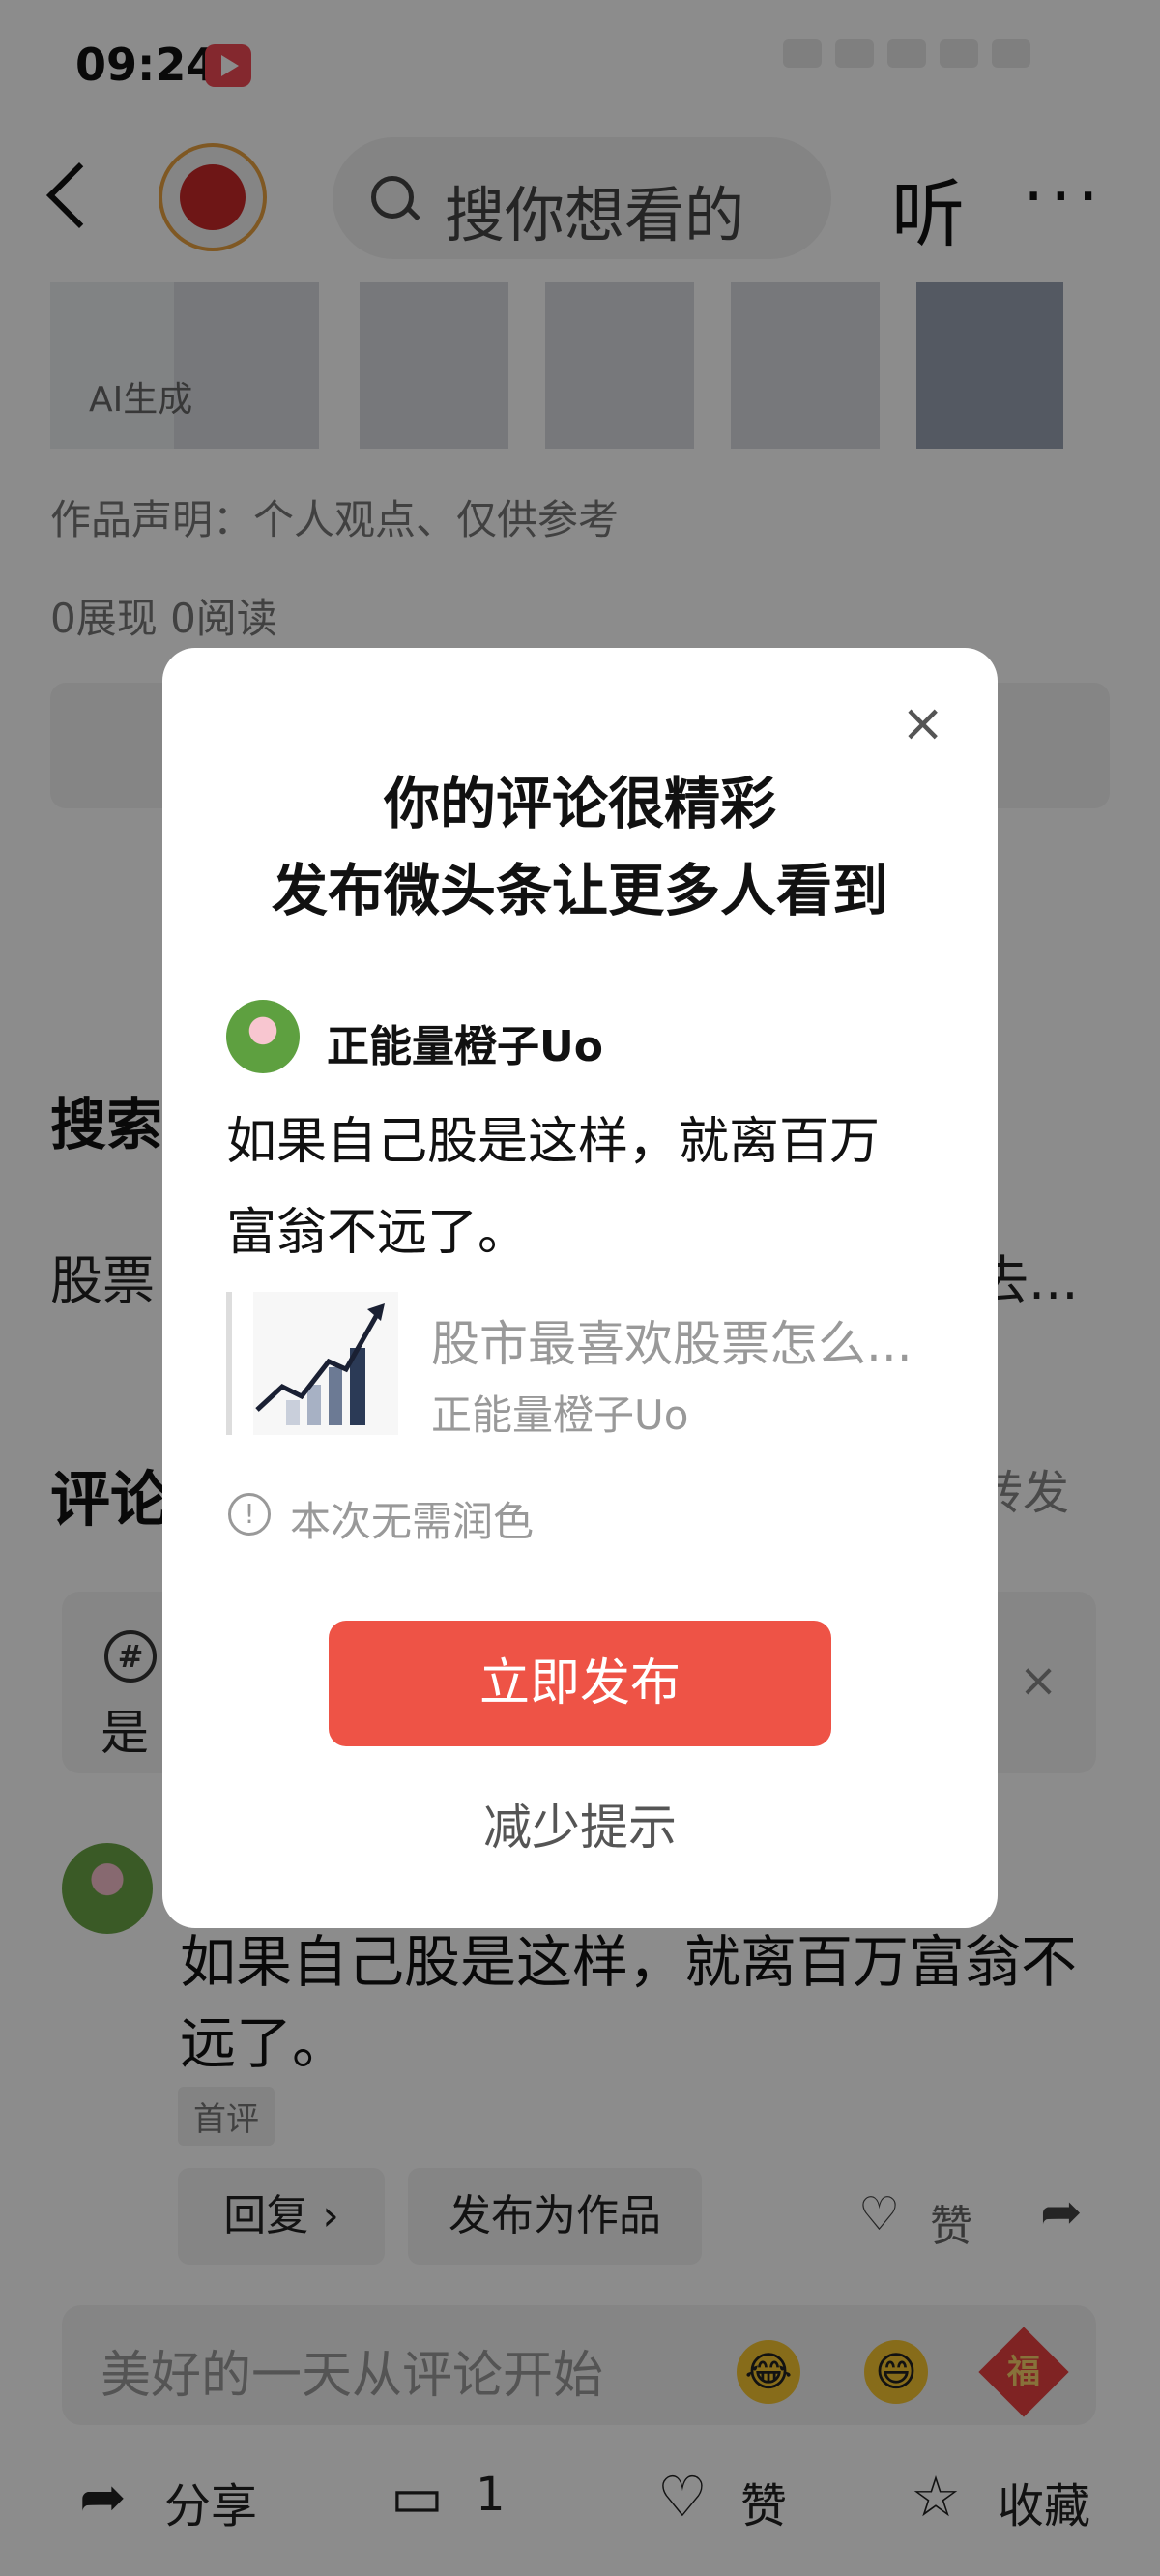  What do you see at coordinates (250, 1514) in the screenshot?
I see `info-icon: !` at bounding box center [250, 1514].